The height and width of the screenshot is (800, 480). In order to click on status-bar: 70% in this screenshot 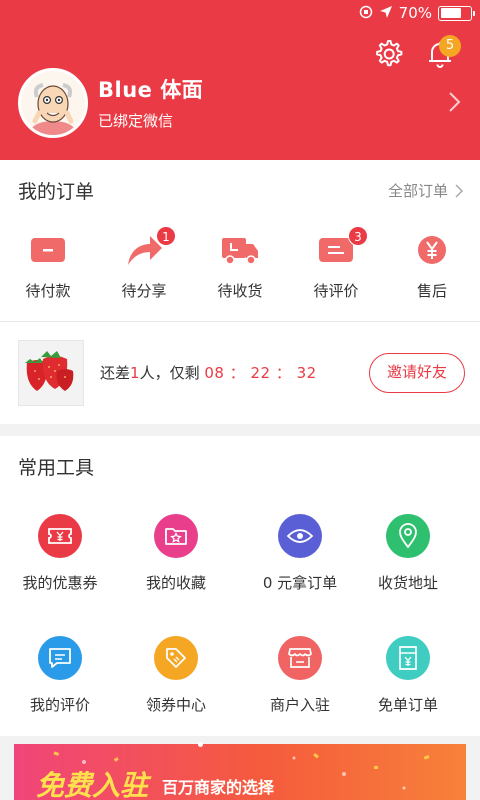, I will do `click(419, 13)`.